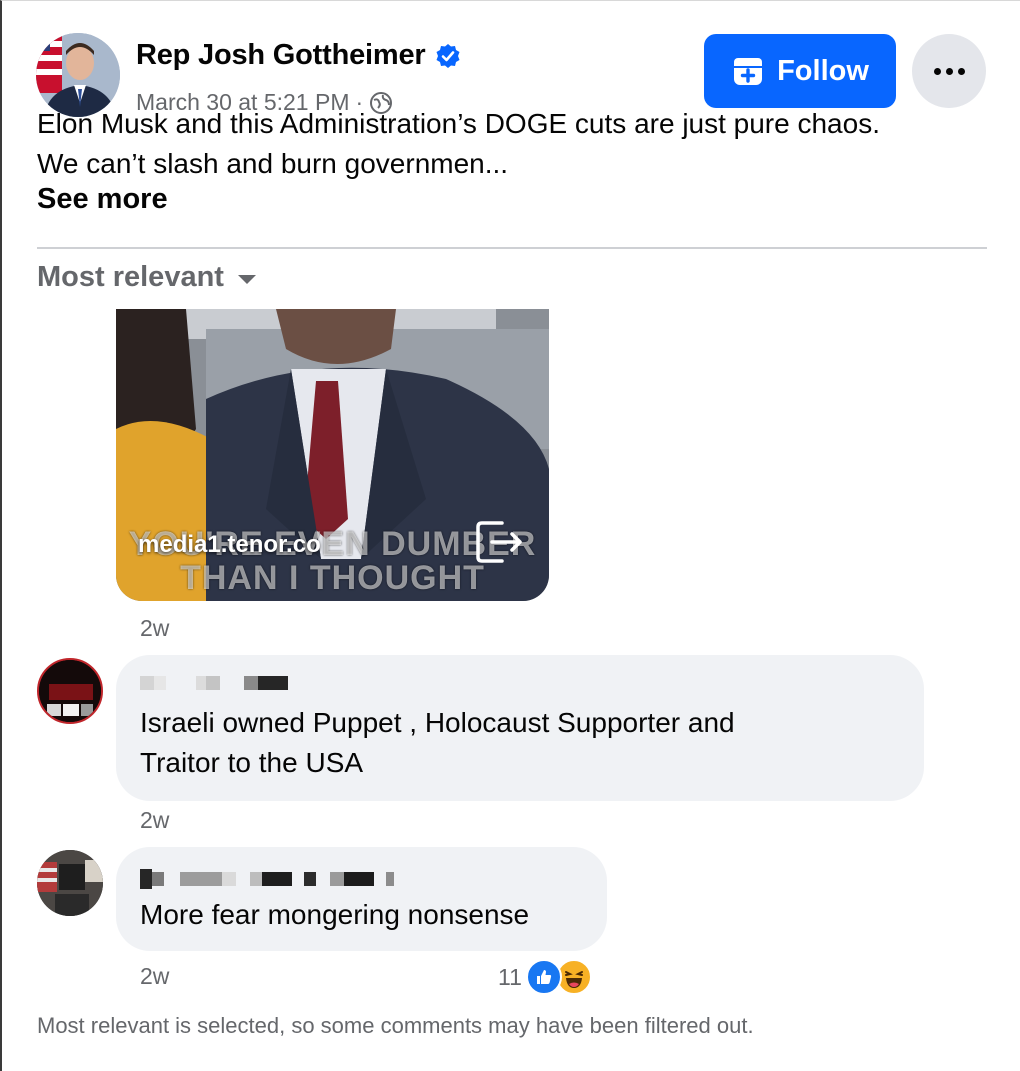 The width and height of the screenshot is (1020, 1071). I want to click on author-name-row: Rep Josh Gottheimer, so click(298, 55).